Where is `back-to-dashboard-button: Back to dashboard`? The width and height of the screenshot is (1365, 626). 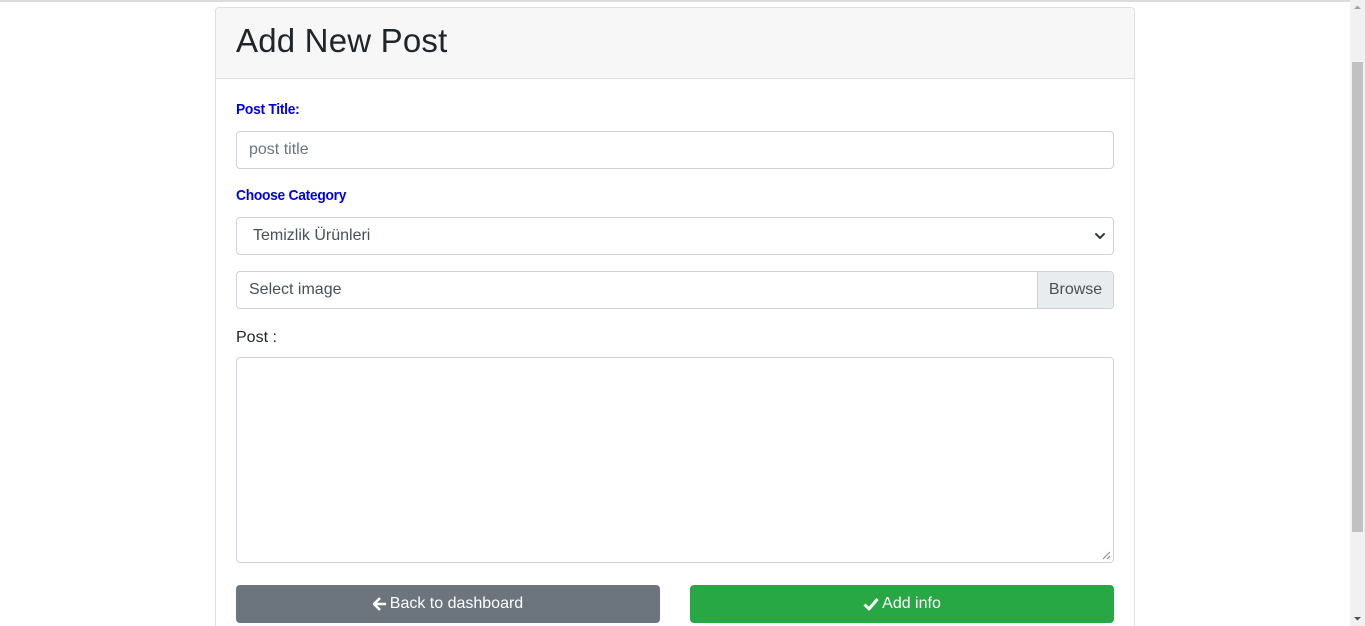
back-to-dashboard-button: Back to dashboard is located at coordinates (448, 604).